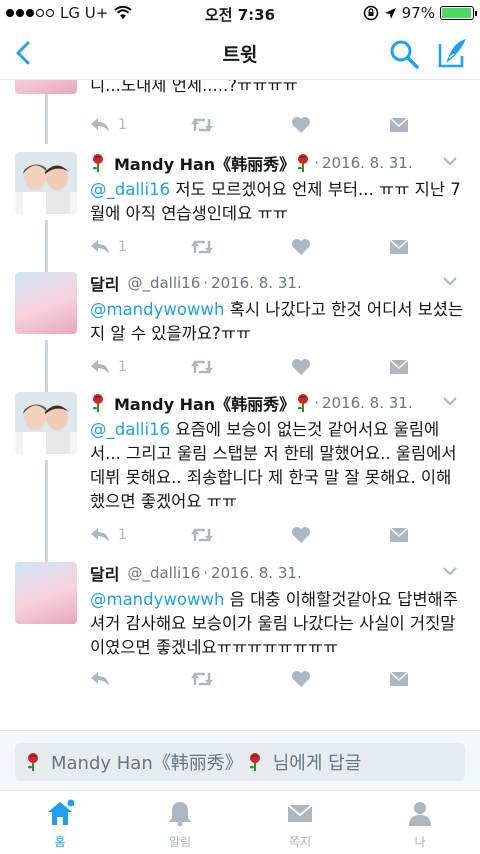 The height and width of the screenshot is (854, 480). I want to click on tab-label: 쪽지, so click(300, 842).